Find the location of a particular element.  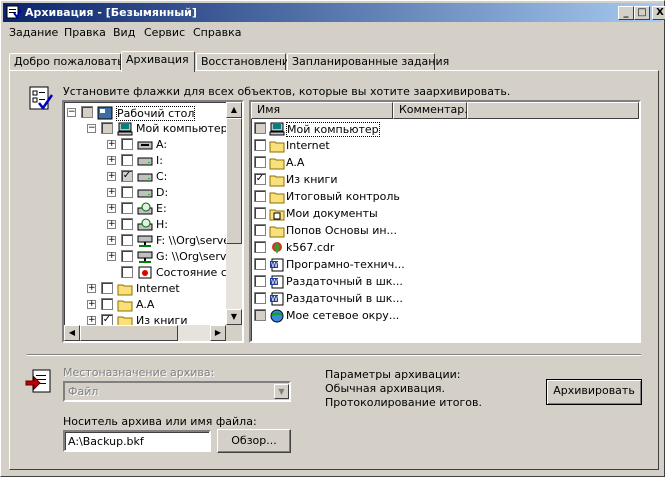

tab-backup: Архивация is located at coordinates (158, 61).